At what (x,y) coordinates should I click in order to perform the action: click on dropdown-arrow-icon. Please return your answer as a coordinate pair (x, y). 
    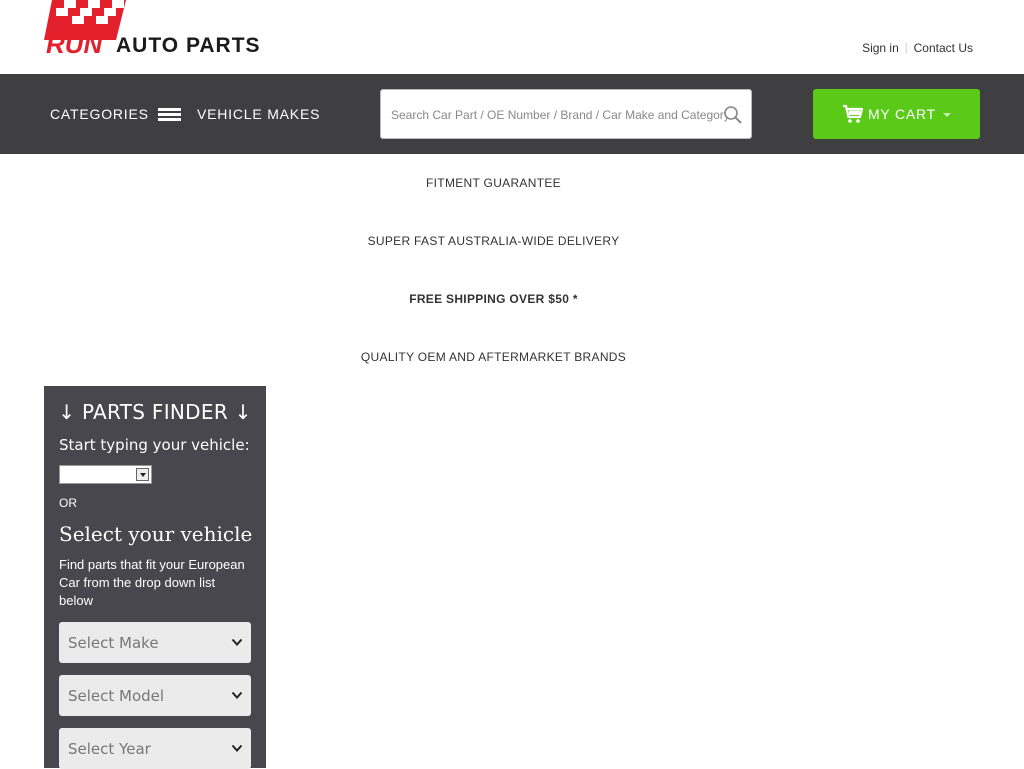
    Looking at the image, I should click on (142, 474).